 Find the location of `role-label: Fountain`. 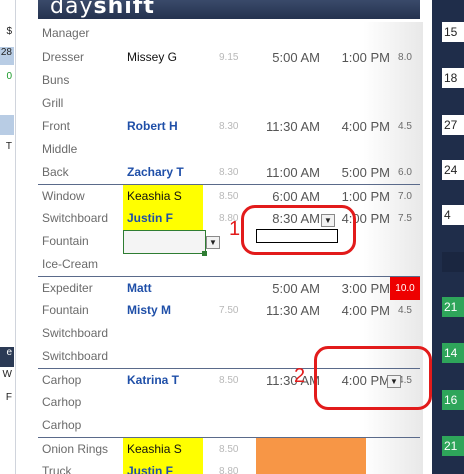

role-label: Fountain is located at coordinates (65, 241).